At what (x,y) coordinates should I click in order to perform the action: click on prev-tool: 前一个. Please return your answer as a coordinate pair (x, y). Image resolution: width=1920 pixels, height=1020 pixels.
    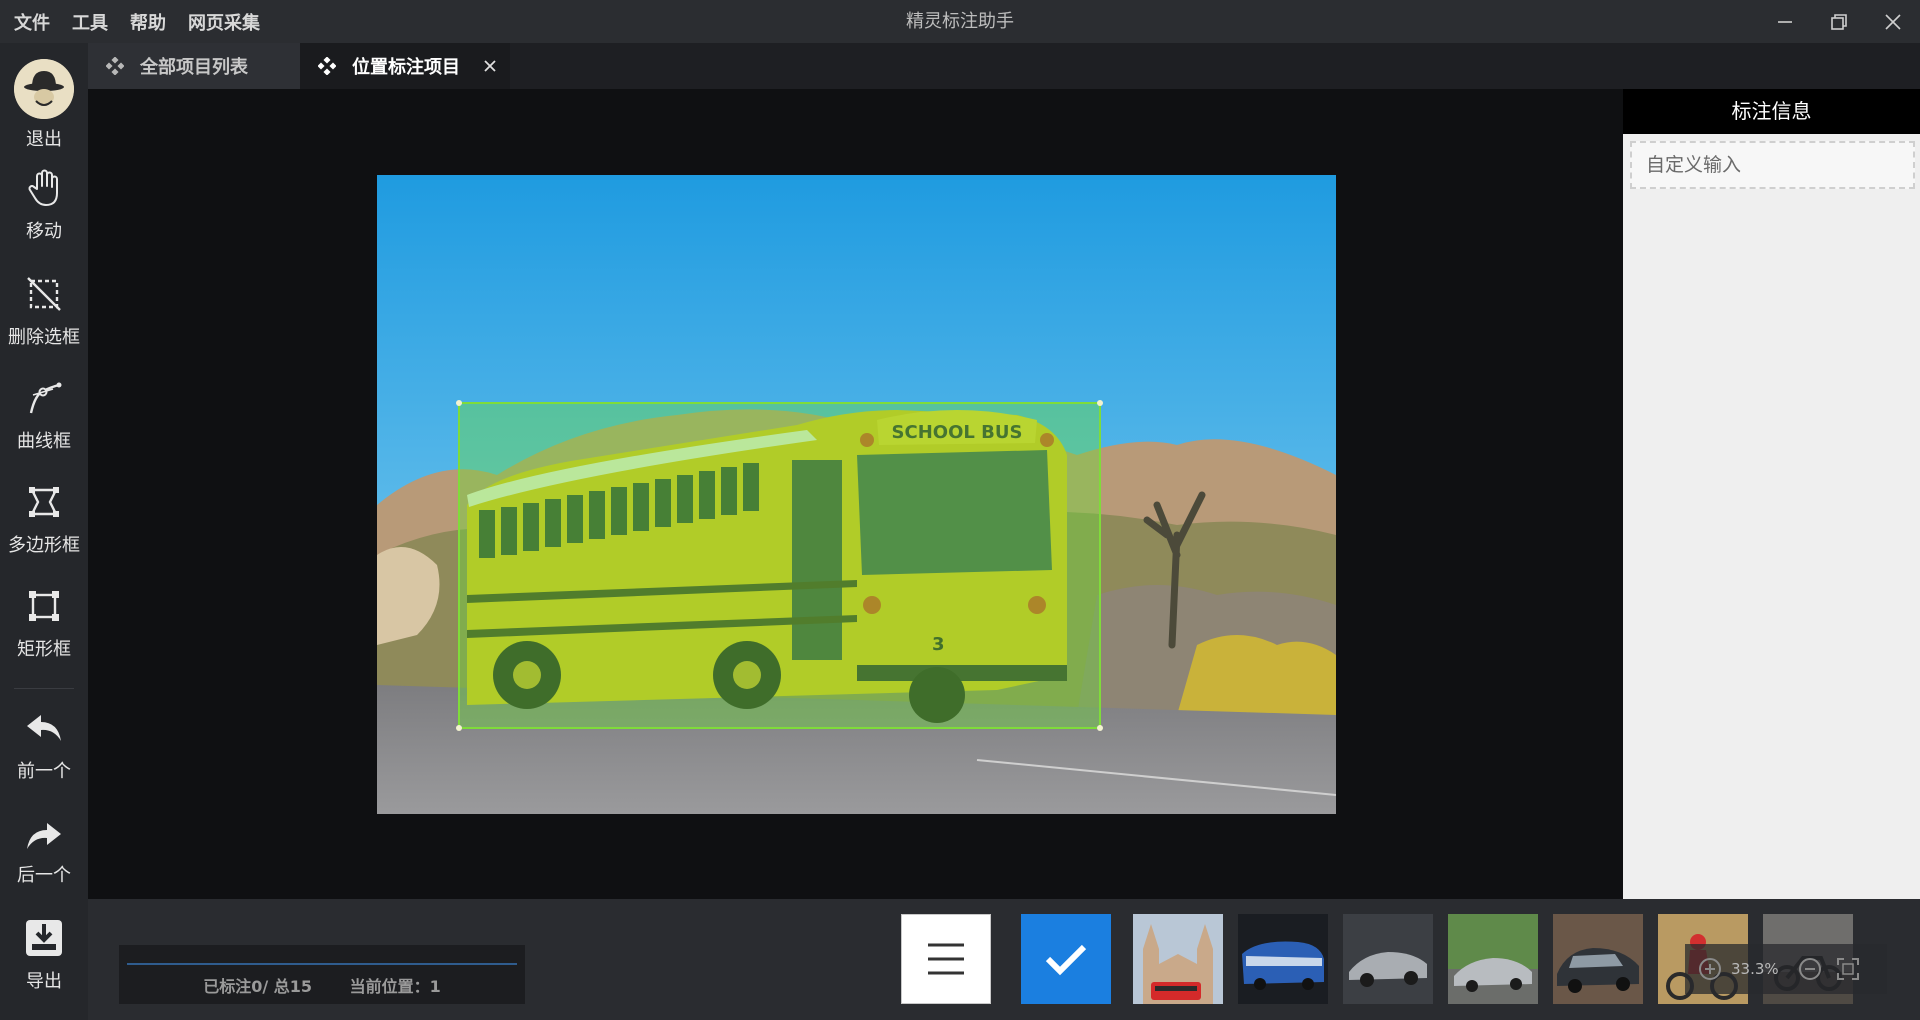
    Looking at the image, I should click on (44, 744).